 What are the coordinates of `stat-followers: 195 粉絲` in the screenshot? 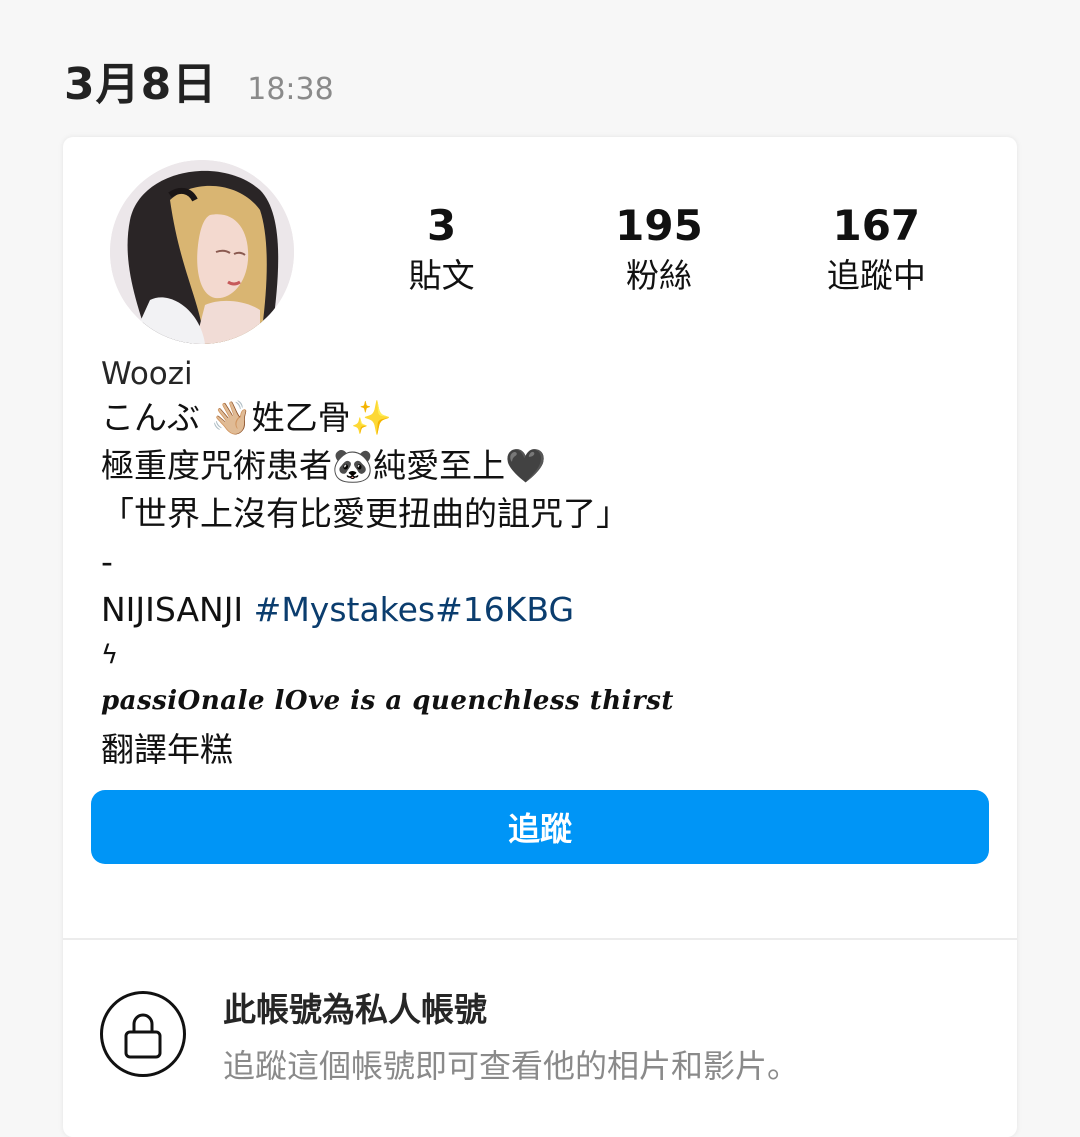 It's located at (658, 249).